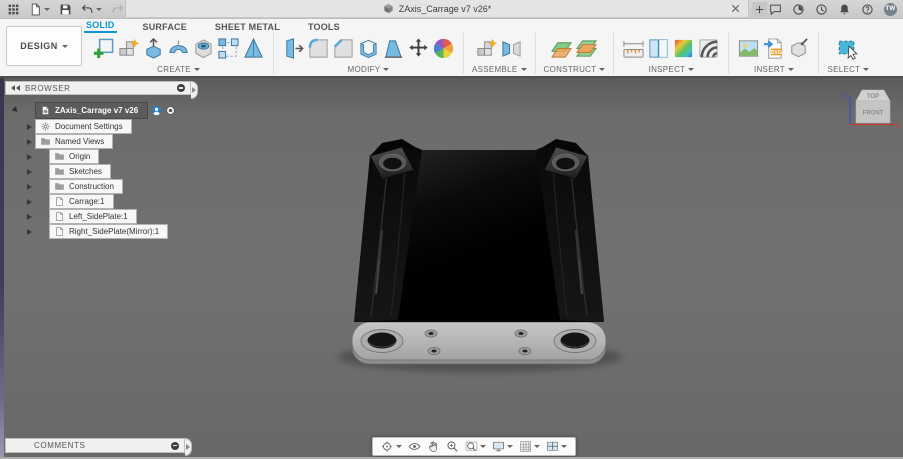 Image resolution: width=903 pixels, height=459 pixels. What do you see at coordinates (175, 445) in the screenshot?
I see `comments-options-icon` at bounding box center [175, 445].